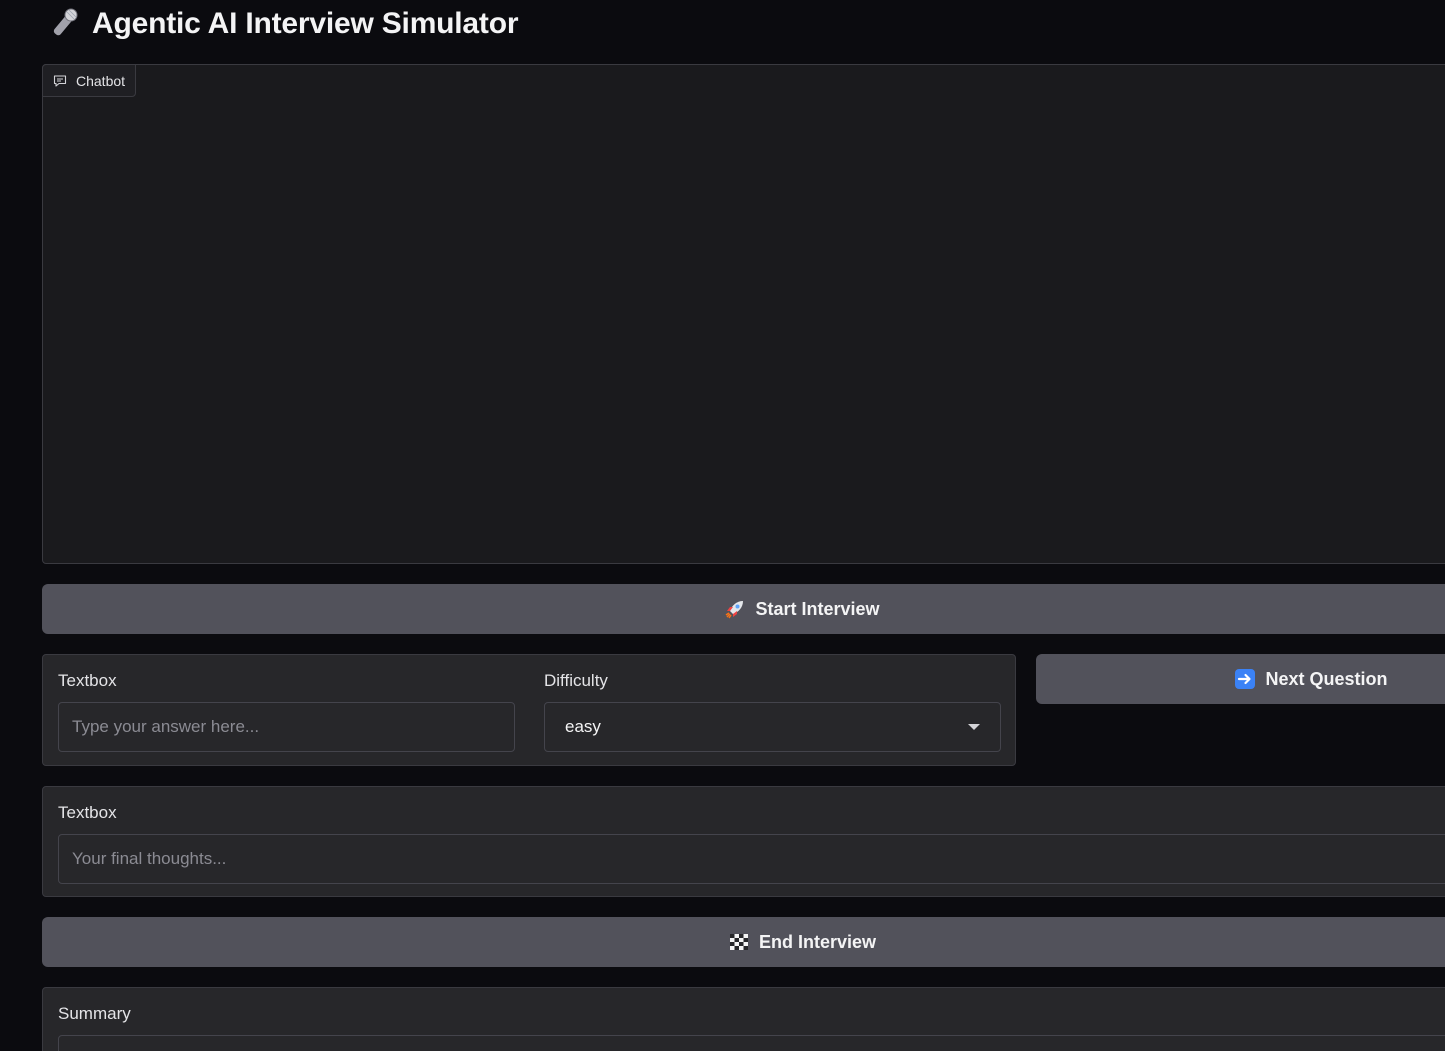  Describe the element at coordinates (305, 23) in the screenshot. I see `page-title-text: Agentic AI Interview Simulator` at that location.